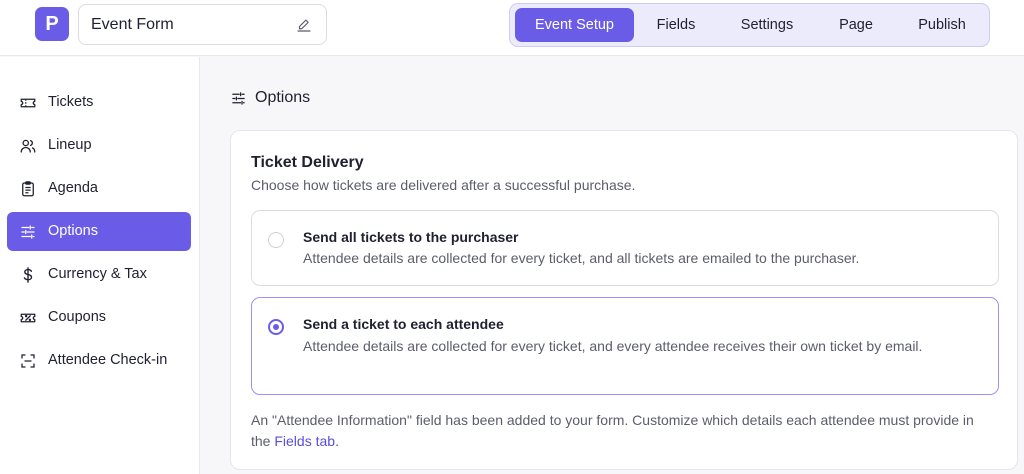 Image resolution: width=1024 pixels, height=474 pixels. What do you see at coordinates (99, 145) in the screenshot?
I see `sidebar-item-lineup: Lineup` at bounding box center [99, 145].